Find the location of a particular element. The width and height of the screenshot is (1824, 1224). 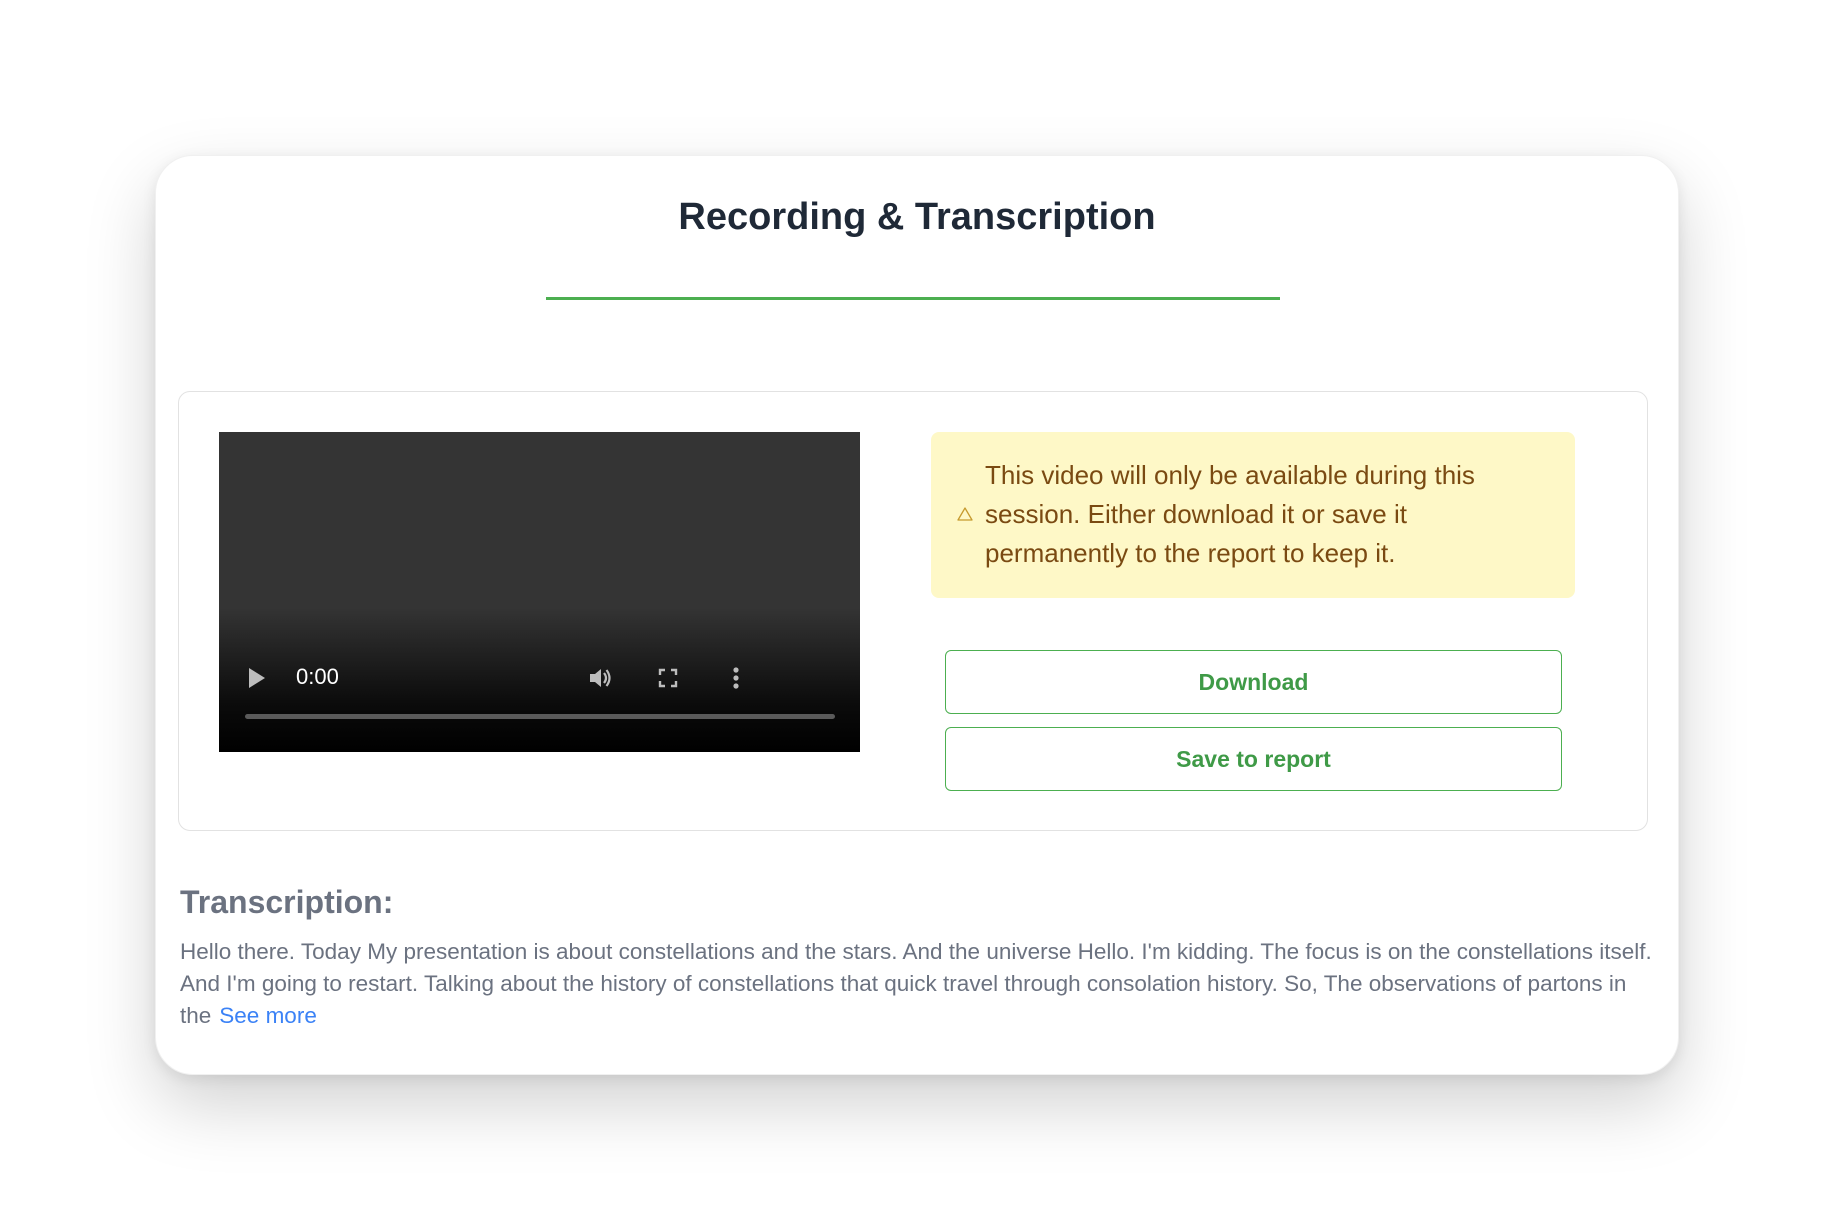

page-title: Recording & Transcription is located at coordinates (917, 217).